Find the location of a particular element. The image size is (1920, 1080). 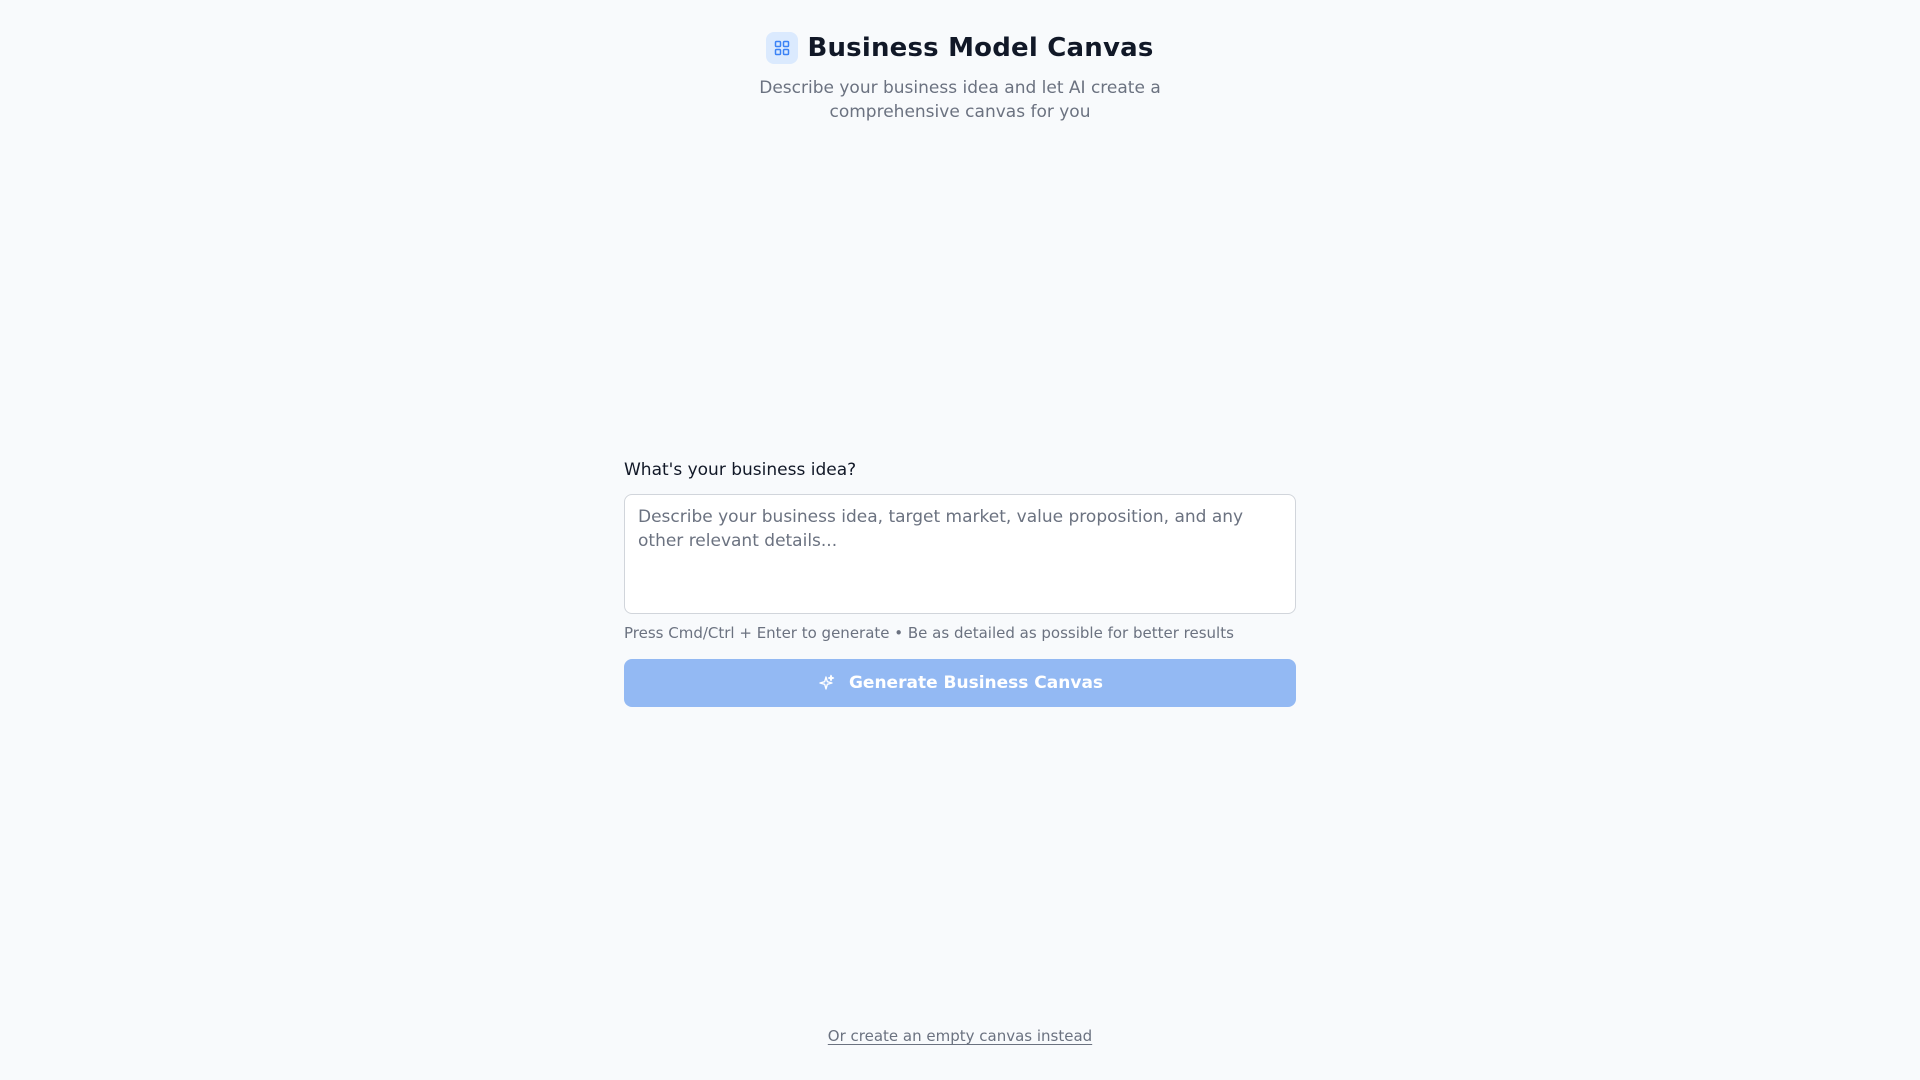

generate-canvas-label: Generate Business Canvas is located at coordinates (976, 683).